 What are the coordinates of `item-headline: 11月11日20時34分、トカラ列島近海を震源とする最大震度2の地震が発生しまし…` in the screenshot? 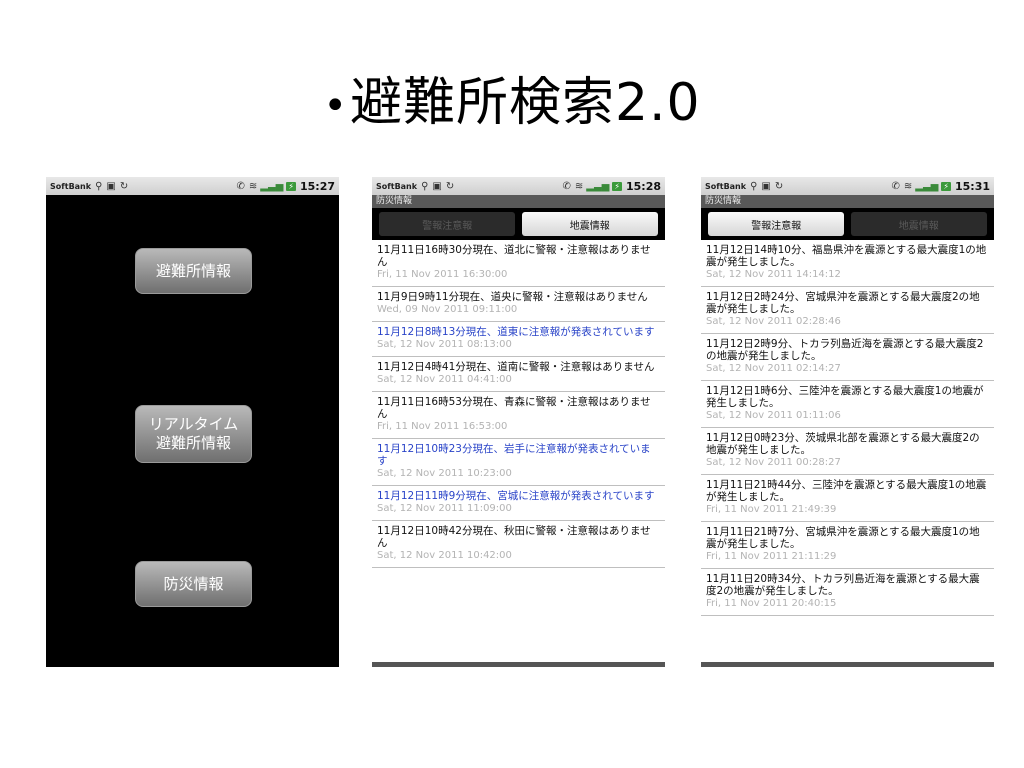 It's located at (843, 585).